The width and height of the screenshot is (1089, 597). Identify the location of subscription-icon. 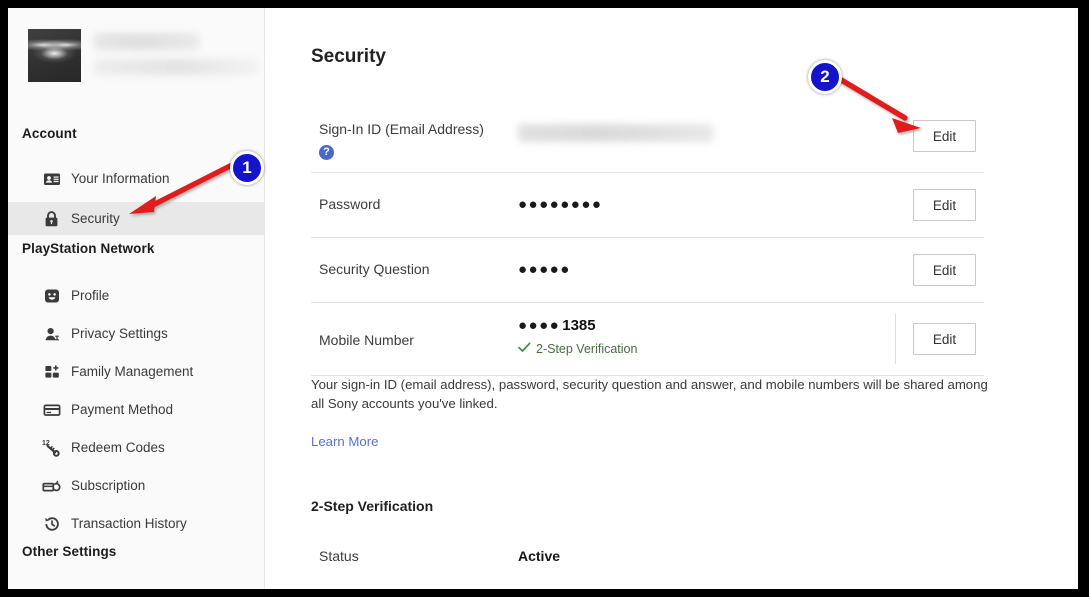
(51, 485).